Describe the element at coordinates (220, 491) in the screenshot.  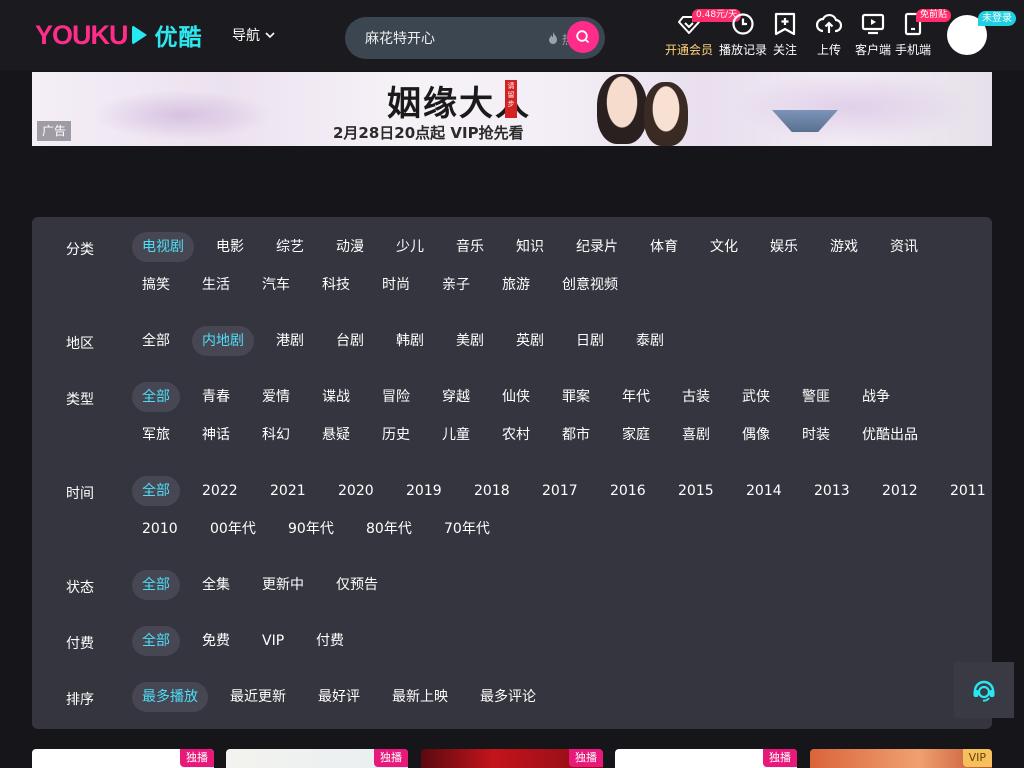
I see `filter-option: 2022` at that location.